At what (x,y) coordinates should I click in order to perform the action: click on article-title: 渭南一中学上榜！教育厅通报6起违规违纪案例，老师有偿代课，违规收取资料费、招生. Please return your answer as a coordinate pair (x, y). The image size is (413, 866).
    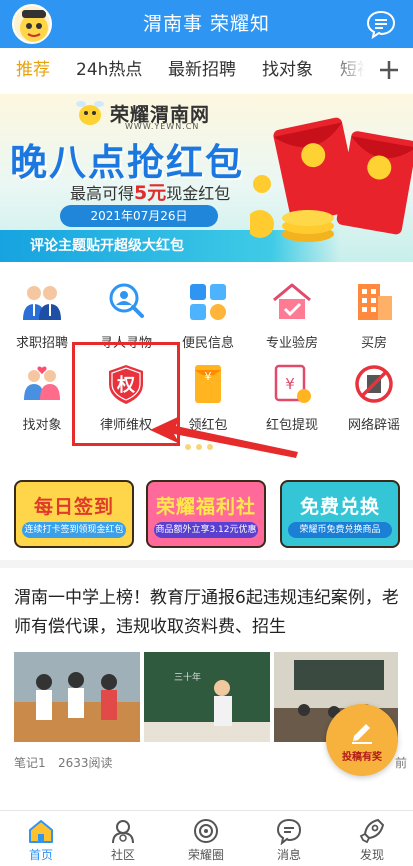
    Looking at the image, I should click on (209, 613).